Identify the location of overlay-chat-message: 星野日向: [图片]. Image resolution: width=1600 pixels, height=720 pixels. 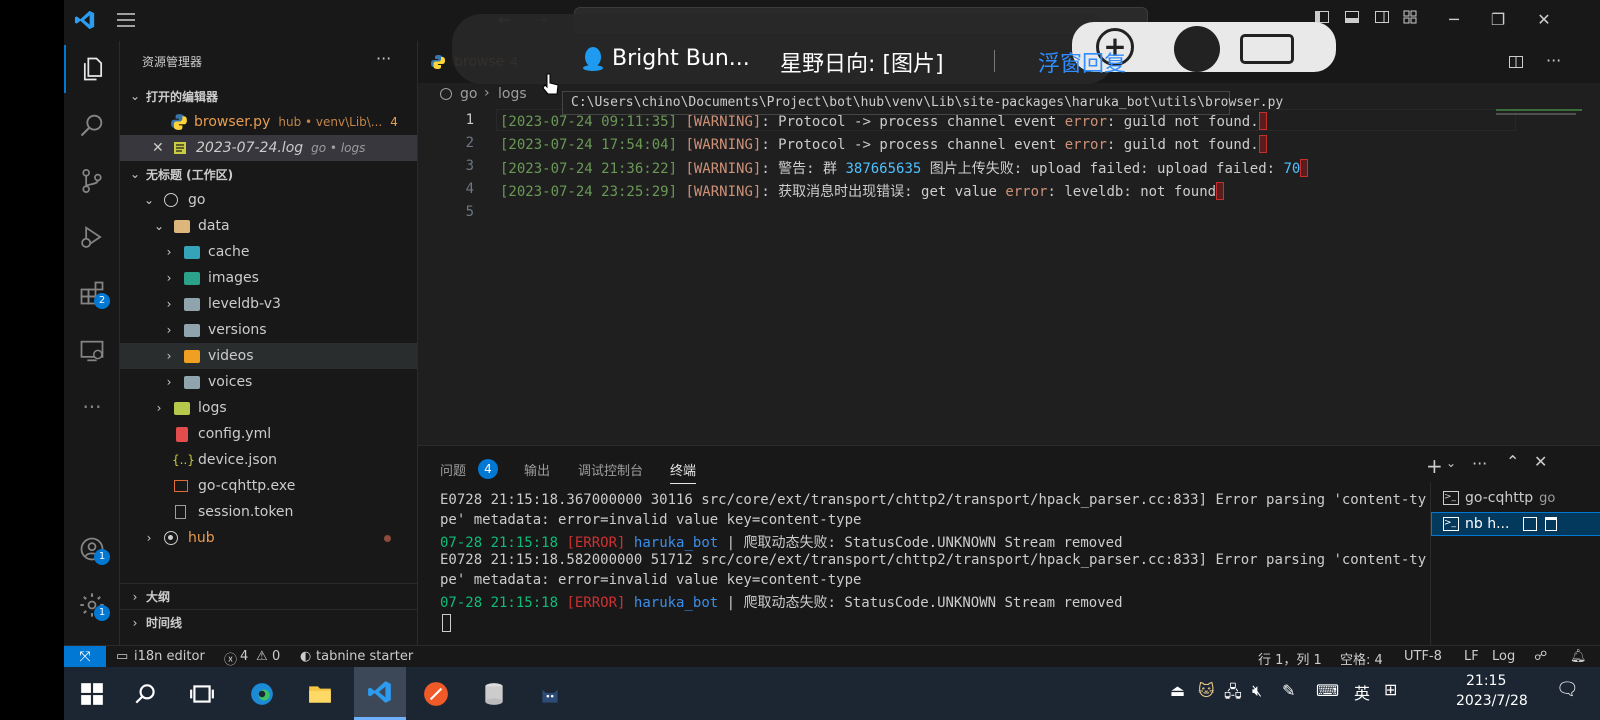
(862, 64).